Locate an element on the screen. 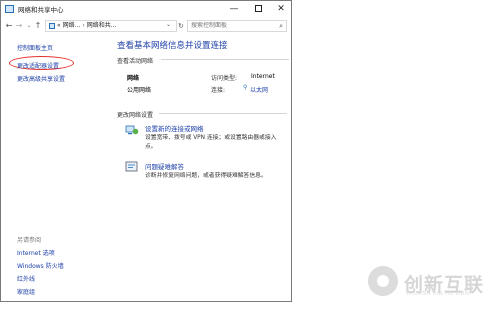 Image resolution: width=500 pixels, height=309 pixels. setup-new-connection-link: 设置新的连接或网络 is located at coordinates (174, 128).